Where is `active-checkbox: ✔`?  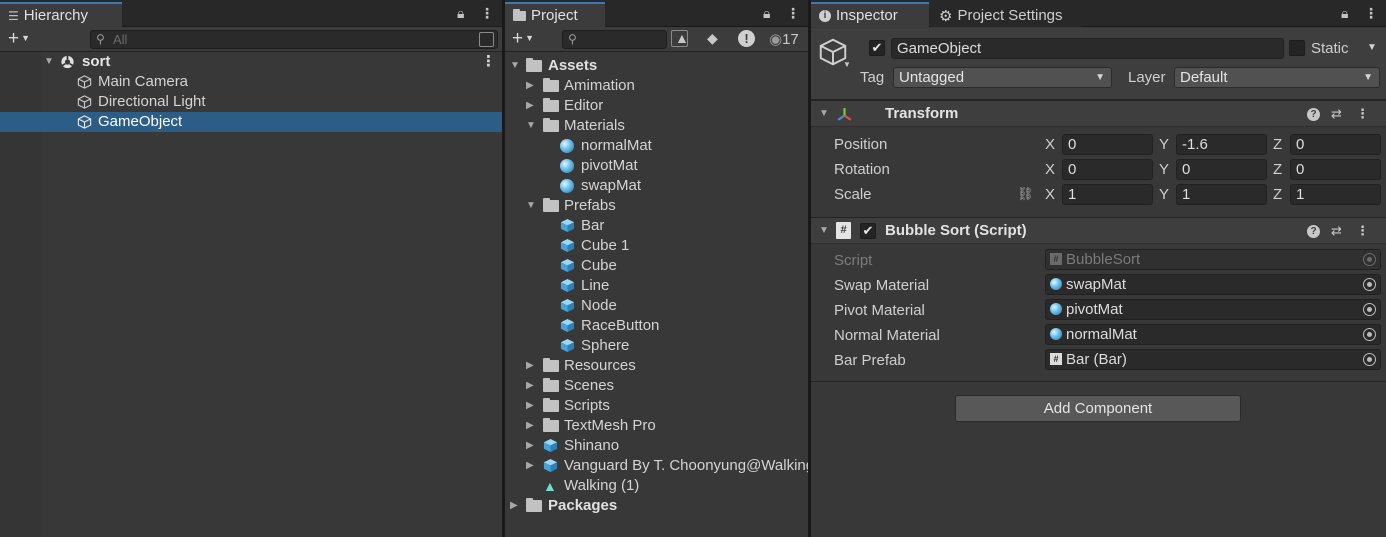 active-checkbox: ✔ is located at coordinates (877, 48).